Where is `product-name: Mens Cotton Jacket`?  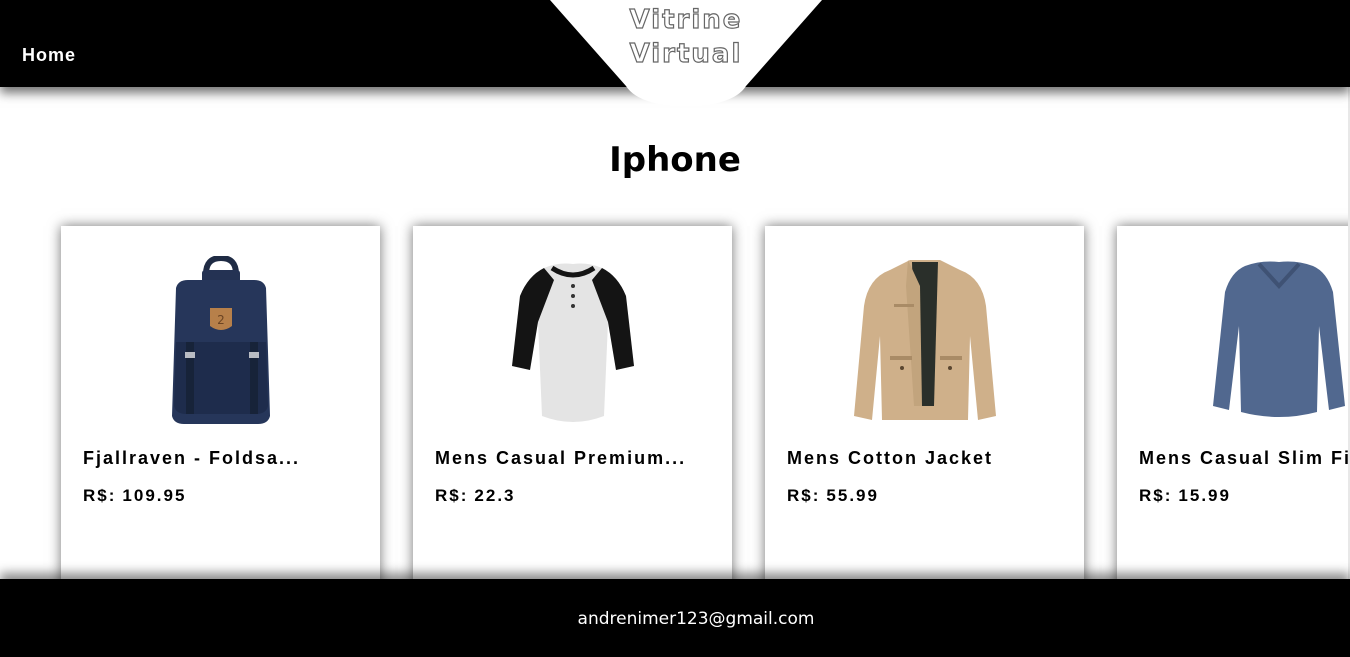 product-name: Mens Cotton Jacket is located at coordinates (890, 458).